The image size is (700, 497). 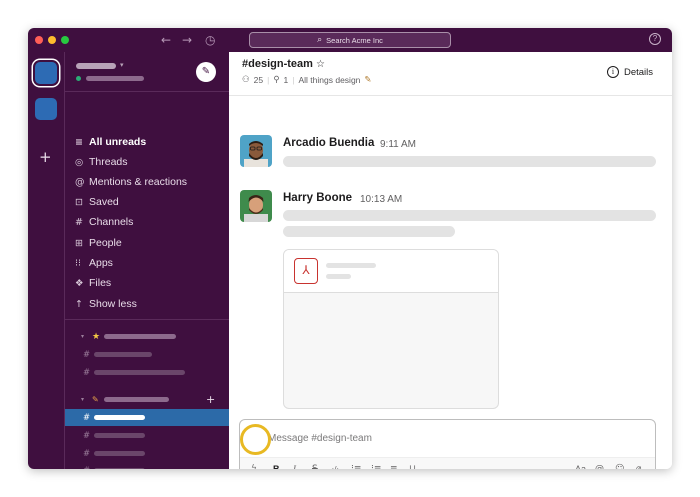 I want to click on sidebar-item-threads: ◎ Threads, so click(x=147, y=162).